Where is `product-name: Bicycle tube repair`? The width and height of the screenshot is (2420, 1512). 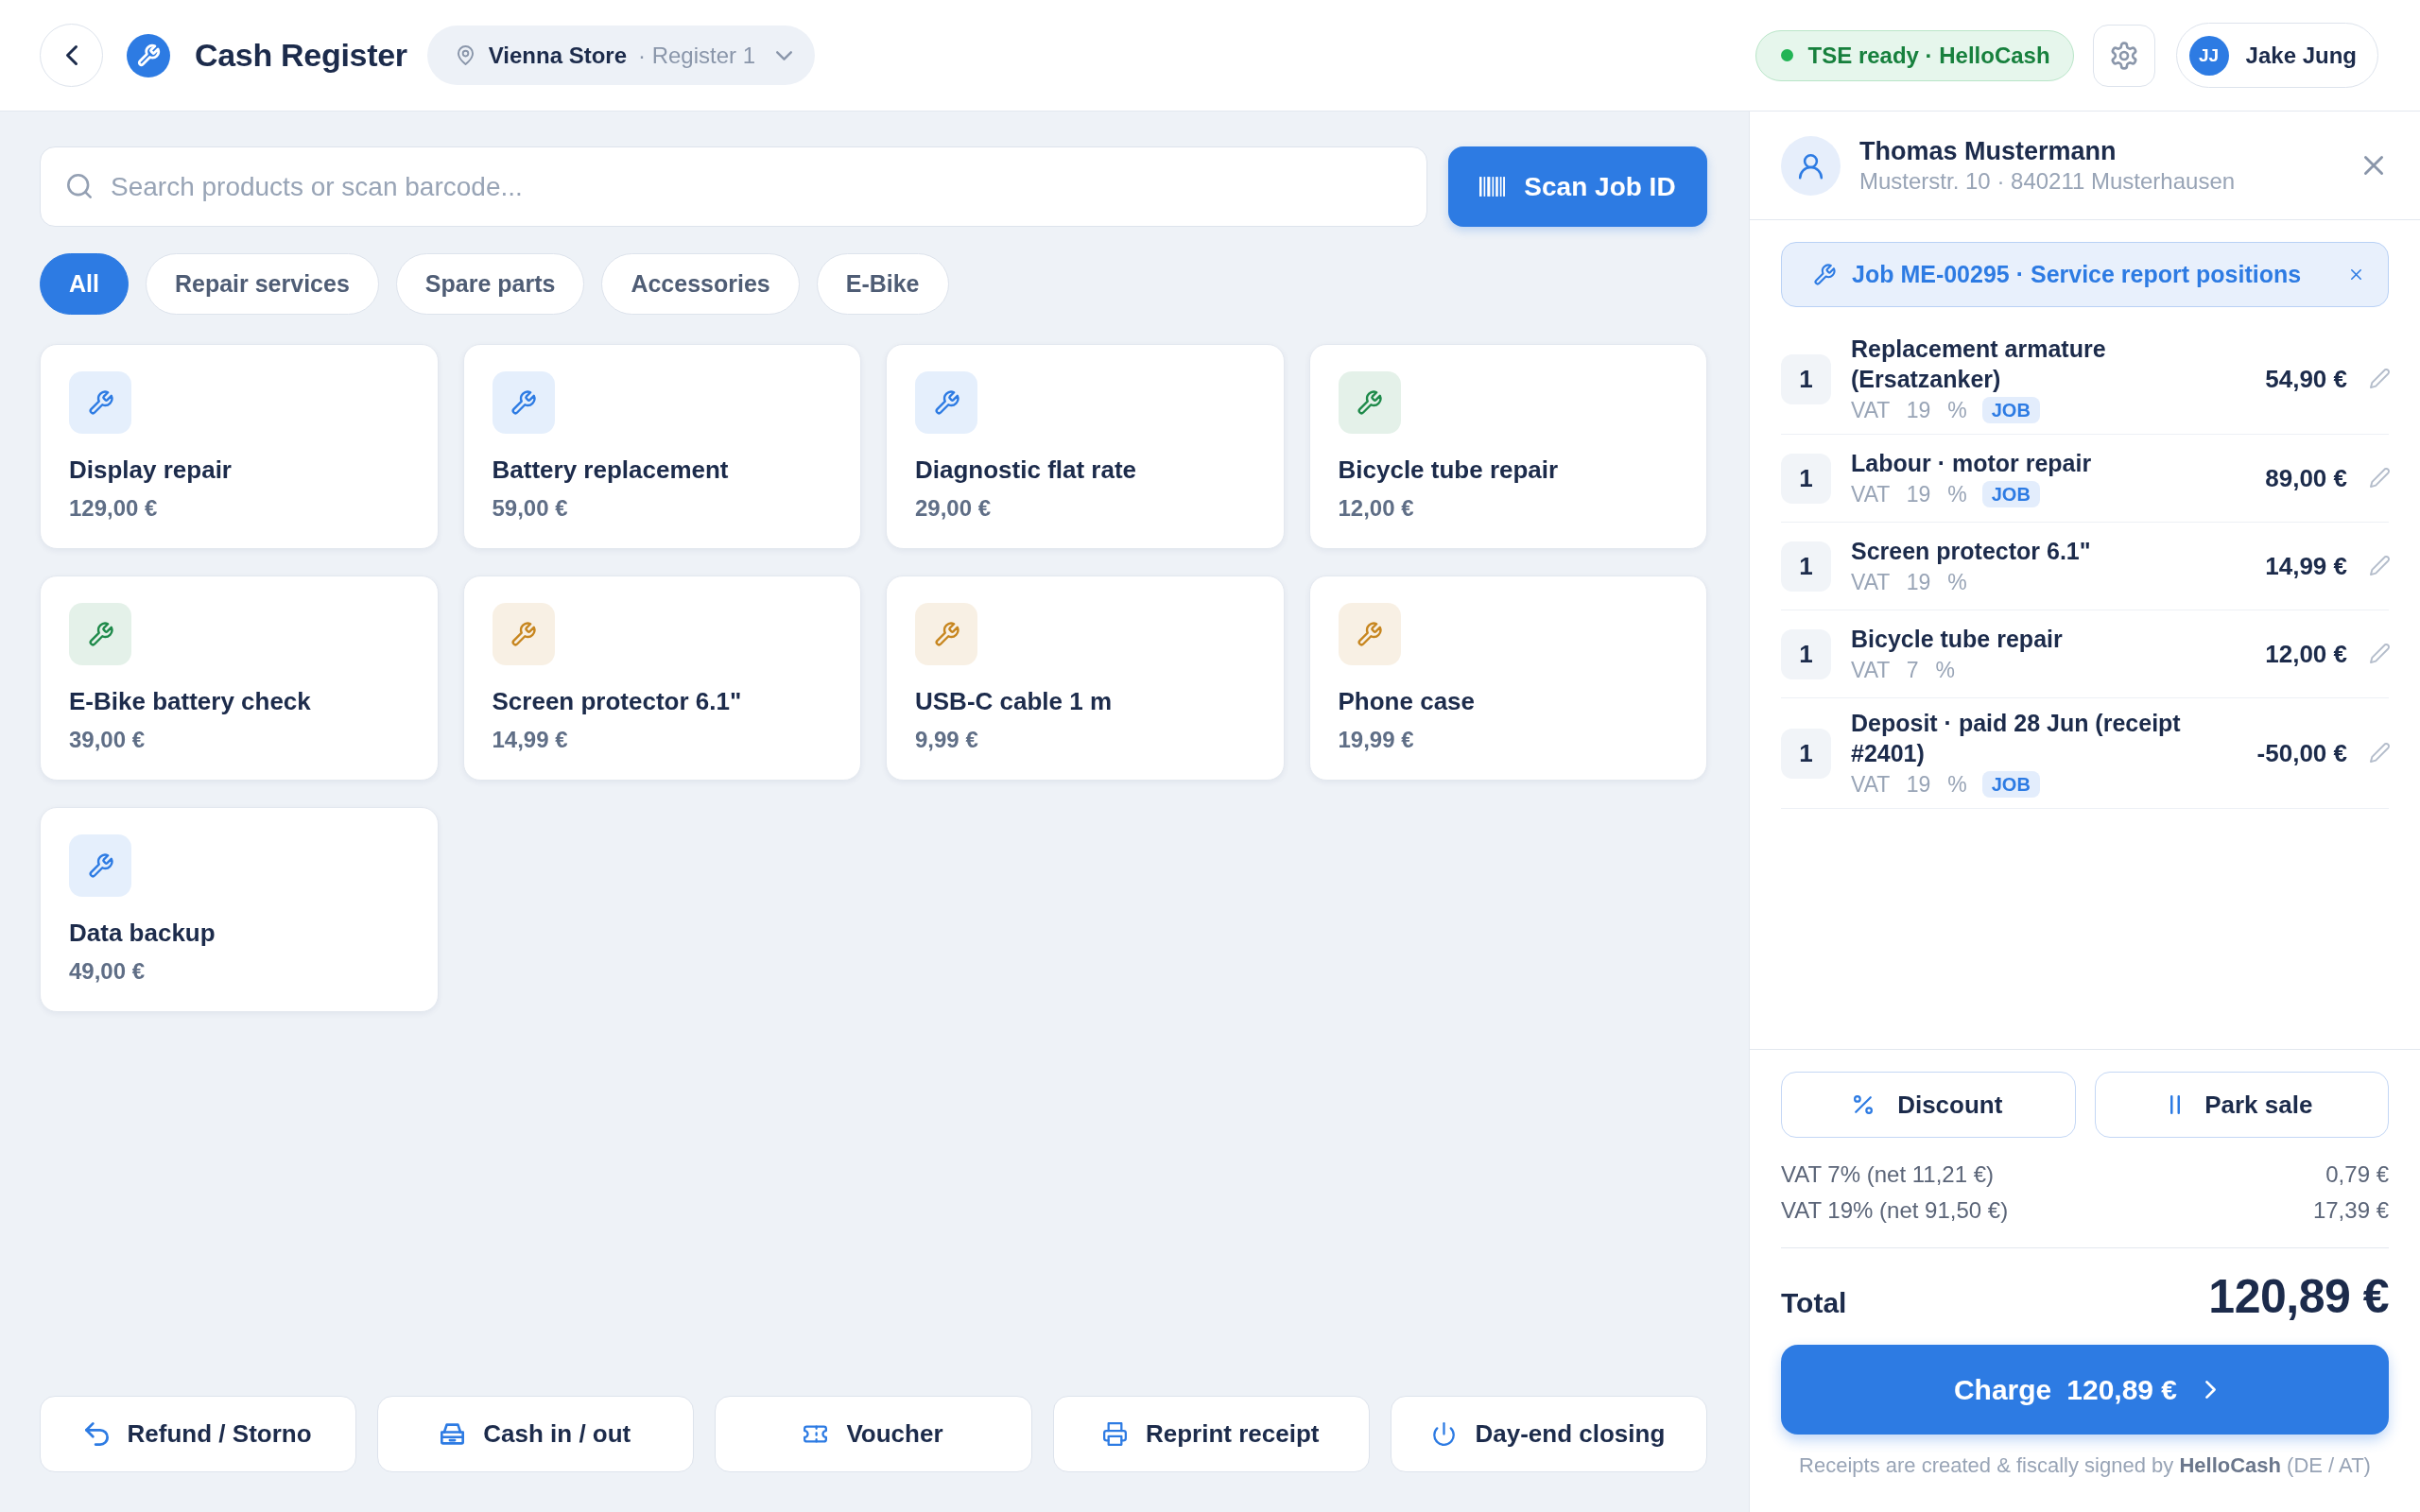
product-name: Bicycle tube repair is located at coordinates (1448, 469).